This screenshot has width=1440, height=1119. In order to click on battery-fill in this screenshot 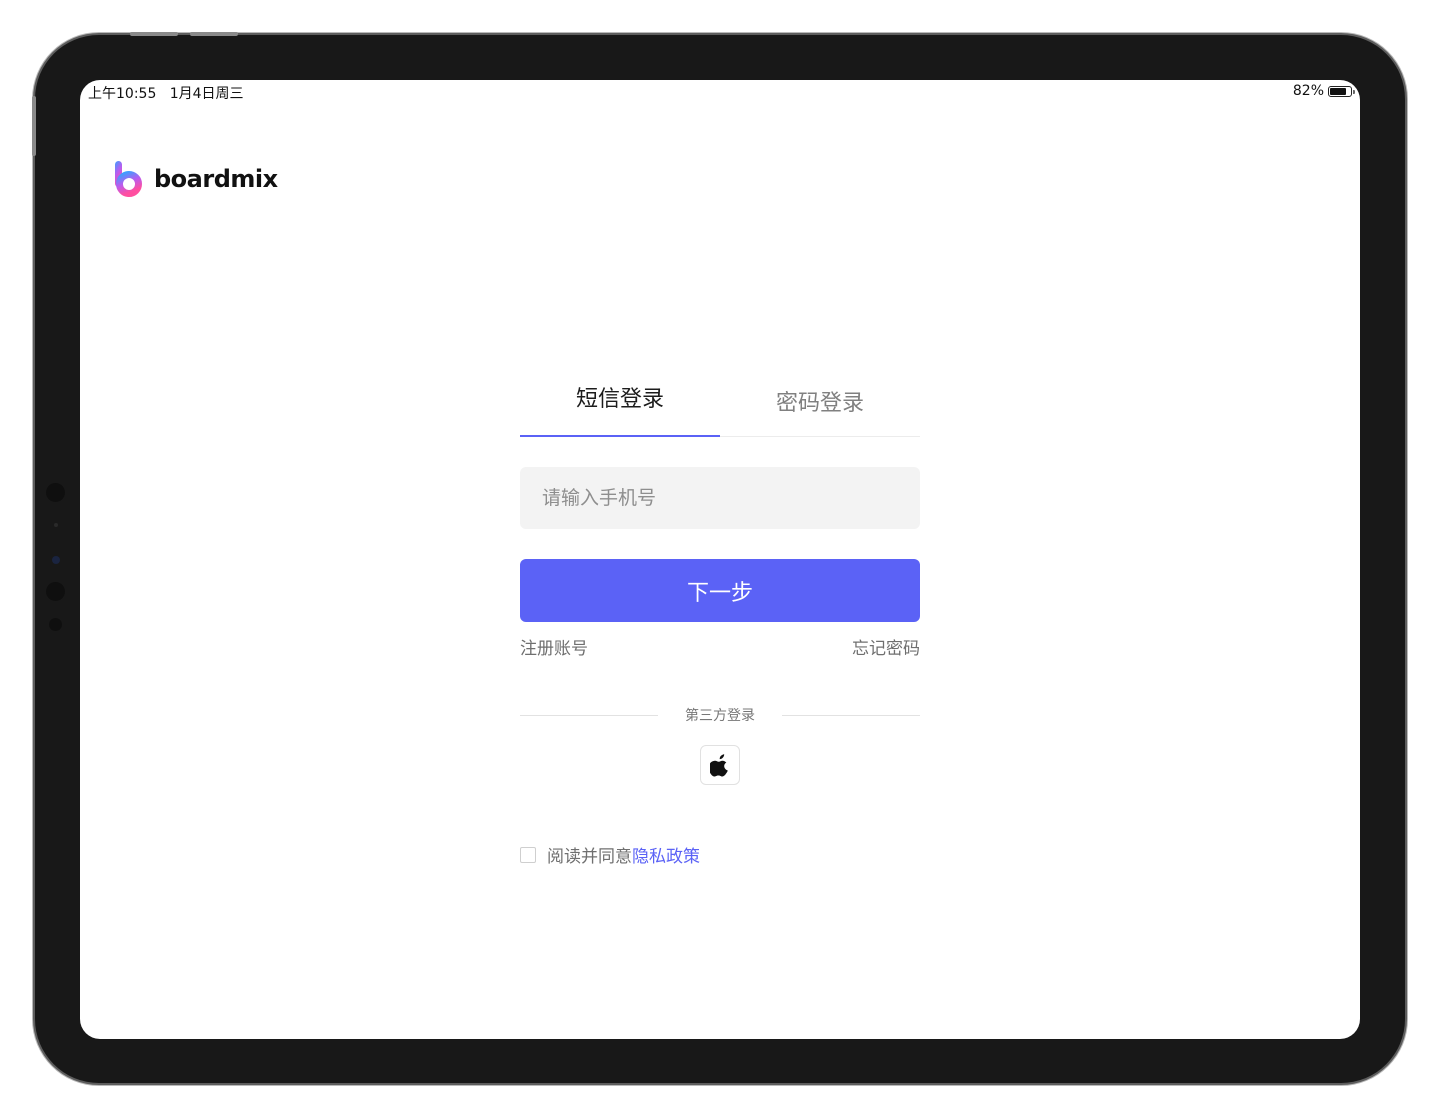, I will do `click(1338, 91)`.